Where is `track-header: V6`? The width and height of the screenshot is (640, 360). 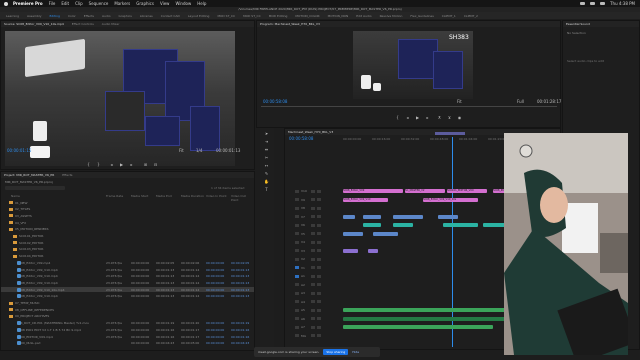
track-header: V6 is located at coordinates (308, 225).